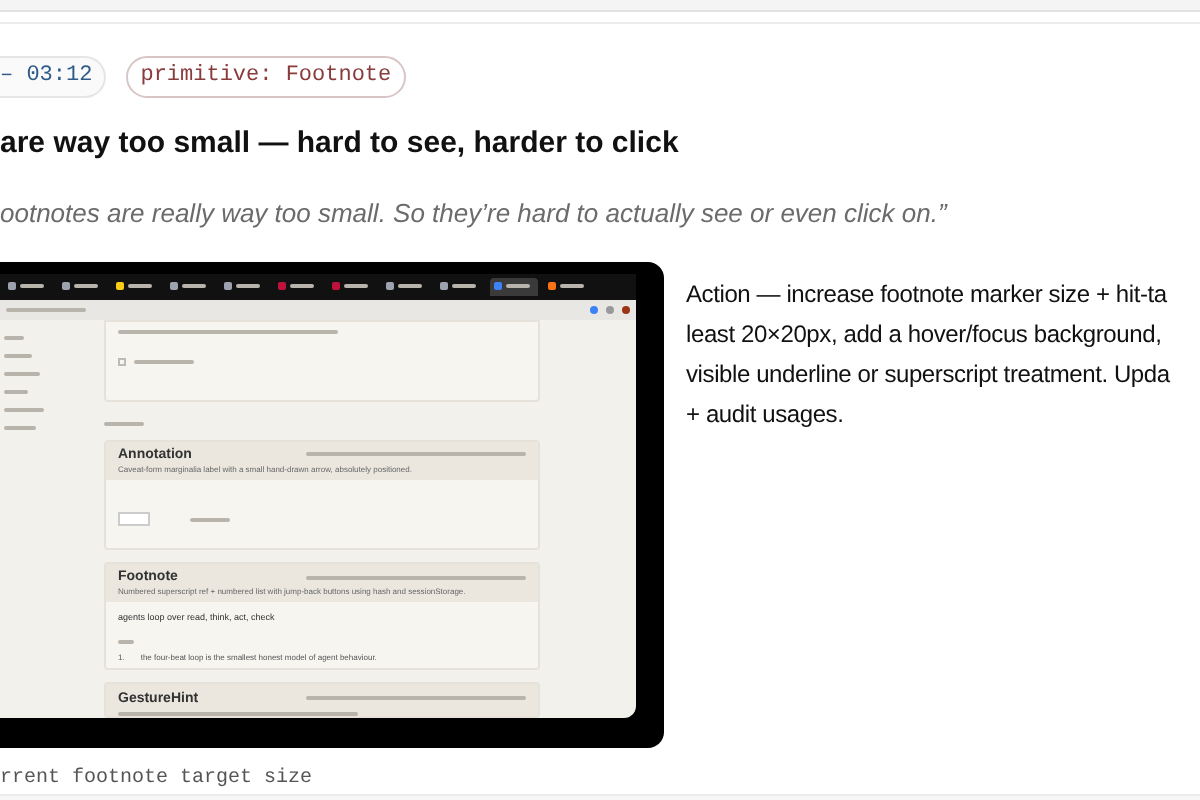  What do you see at coordinates (925, 334) in the screenshot?
I see `action-text-line: least 20×20px, add a hover/focus background,` at bounding box center [925, 334].